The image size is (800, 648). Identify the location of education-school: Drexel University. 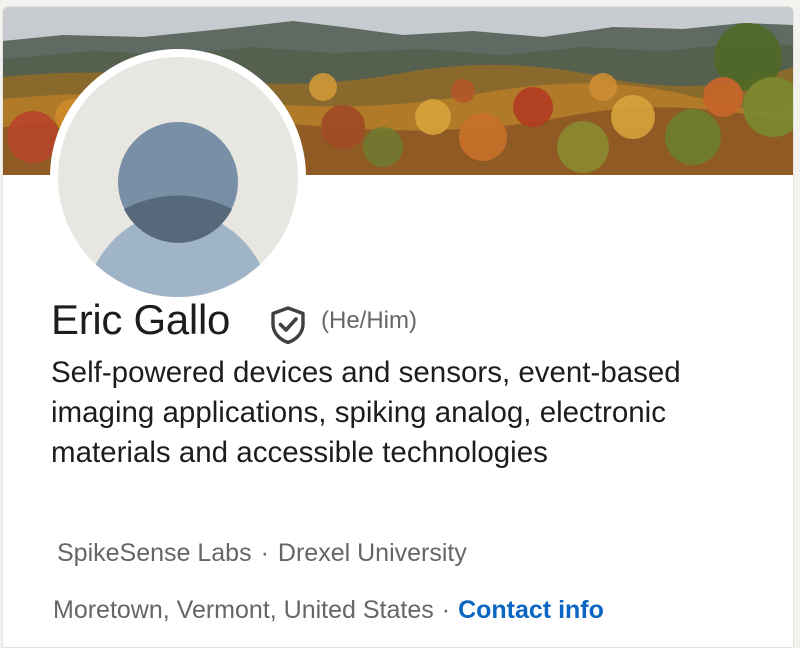
(372, 553).